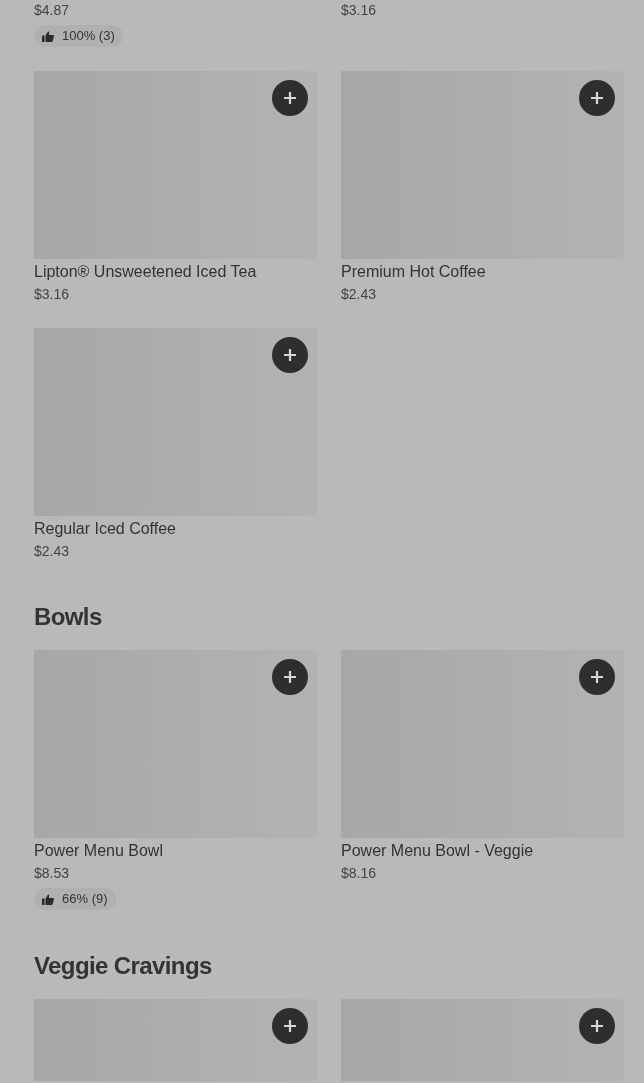 The height and width of the screenshot is (1083, 644). Describe the element at coordinates (88, 36) in the screenshot. I see `rating-text: 100% (3)` at that location.